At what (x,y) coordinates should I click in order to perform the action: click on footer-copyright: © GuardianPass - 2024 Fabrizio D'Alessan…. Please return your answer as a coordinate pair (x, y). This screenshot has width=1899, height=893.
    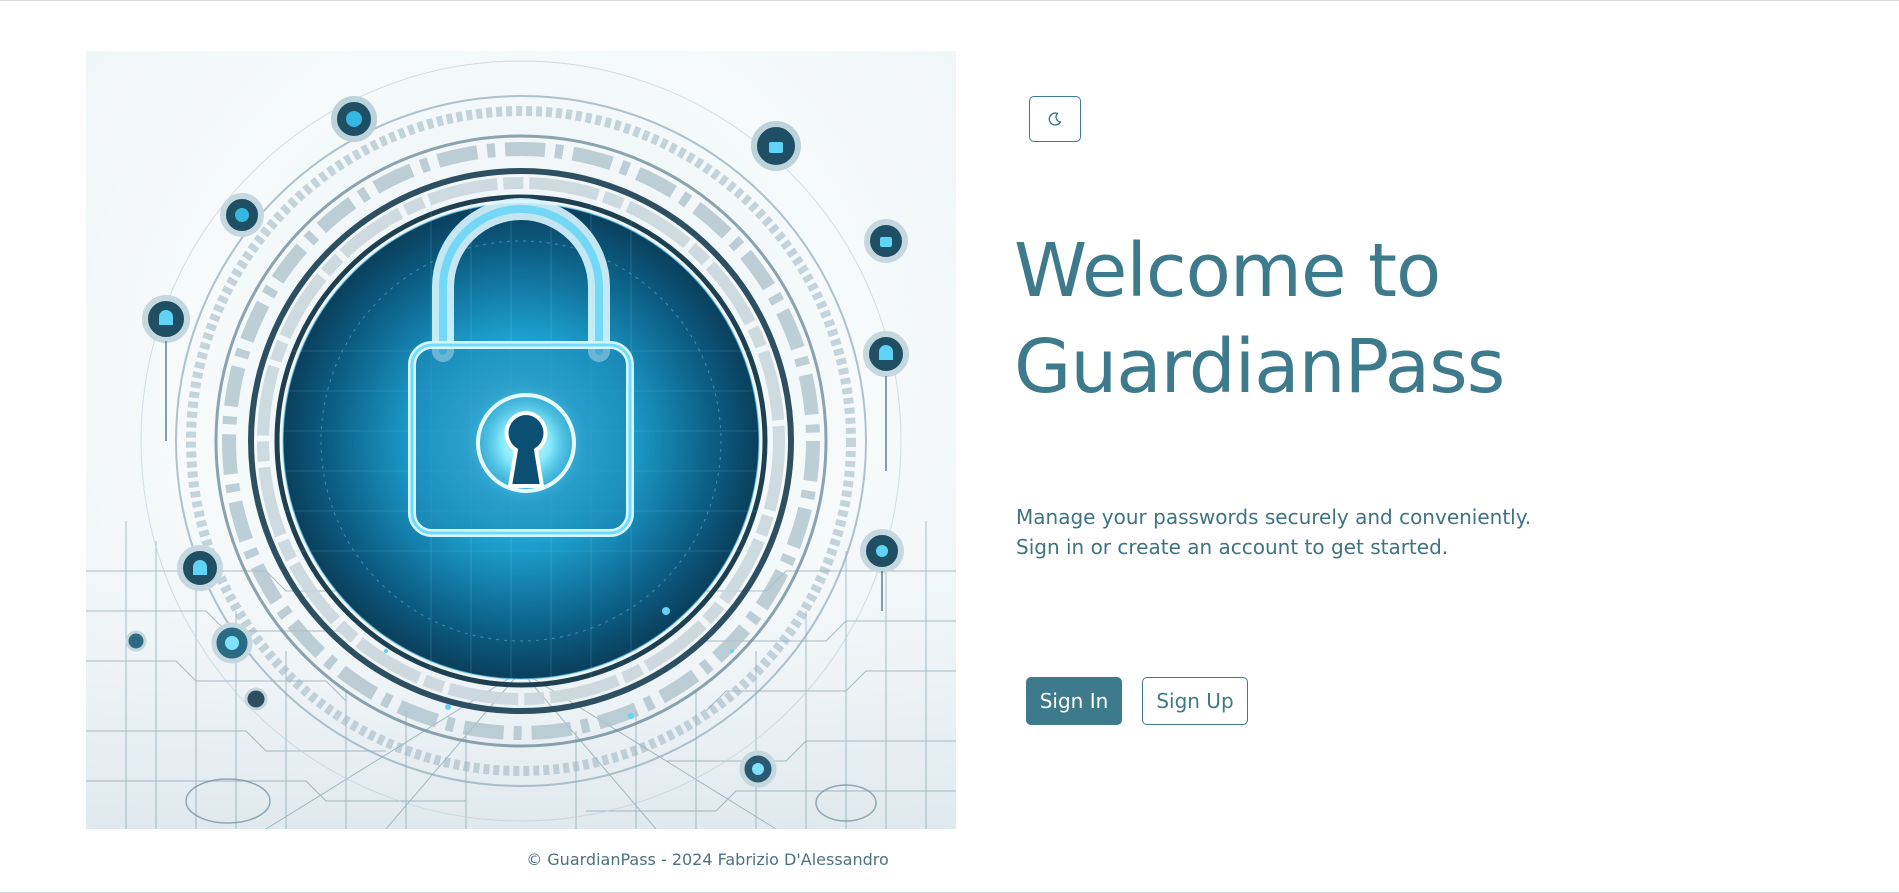
    Looking at the image, I should click on (707, 859).